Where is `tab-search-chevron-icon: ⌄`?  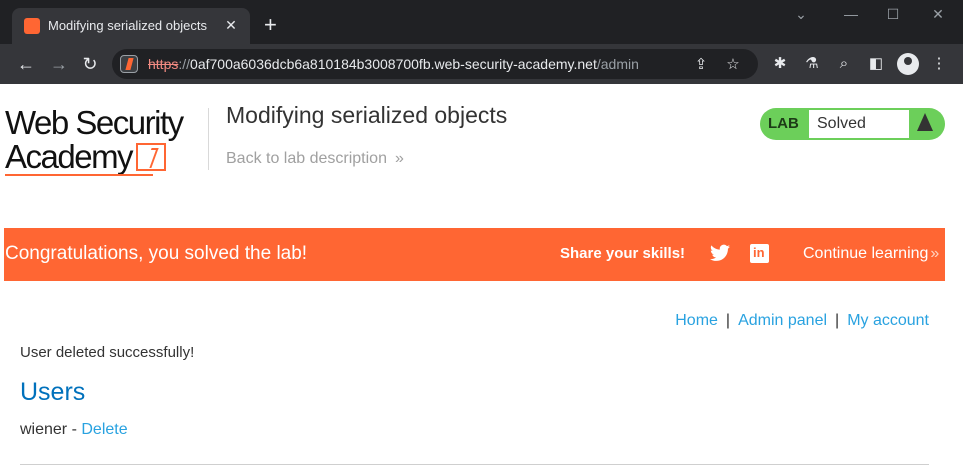 tab-search-chevron-icon: ⌄ is located at coordinates (801, 14).